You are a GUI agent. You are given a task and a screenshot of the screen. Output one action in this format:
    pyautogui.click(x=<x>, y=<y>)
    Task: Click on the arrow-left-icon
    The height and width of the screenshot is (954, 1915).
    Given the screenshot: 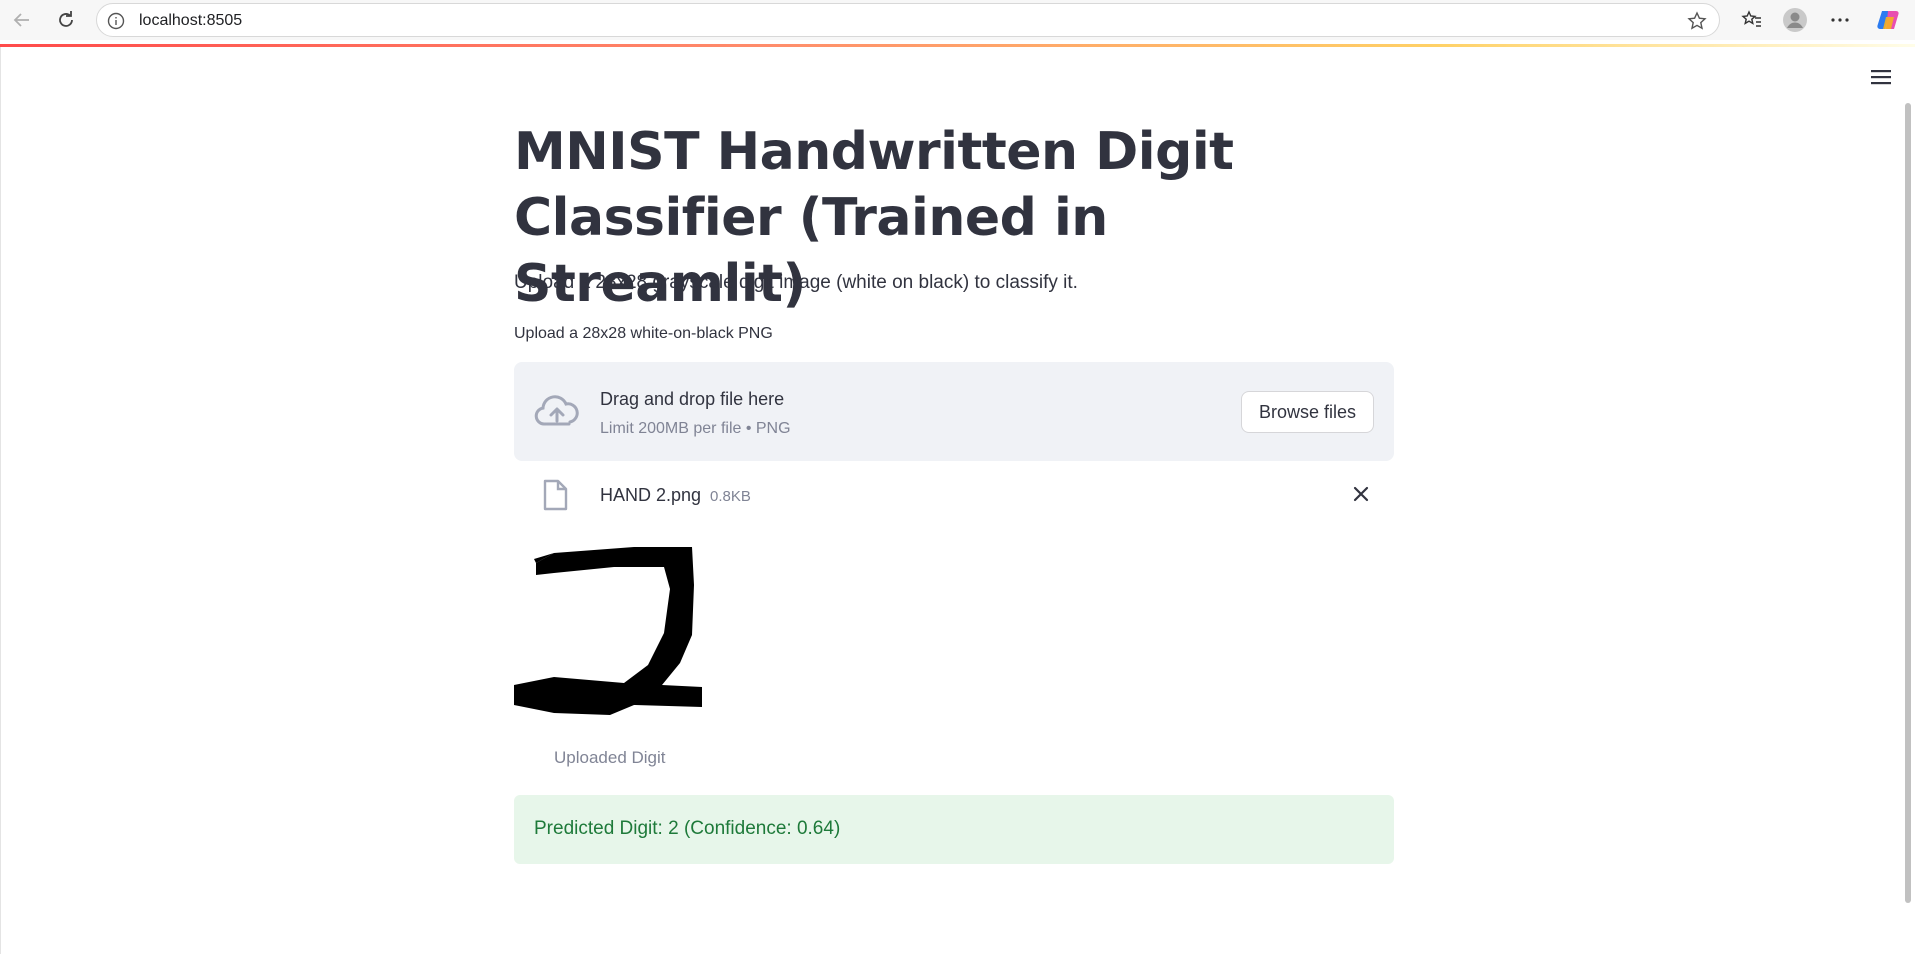 What is the action you would take?
    pyautogui.click(x=22, y=20)
    